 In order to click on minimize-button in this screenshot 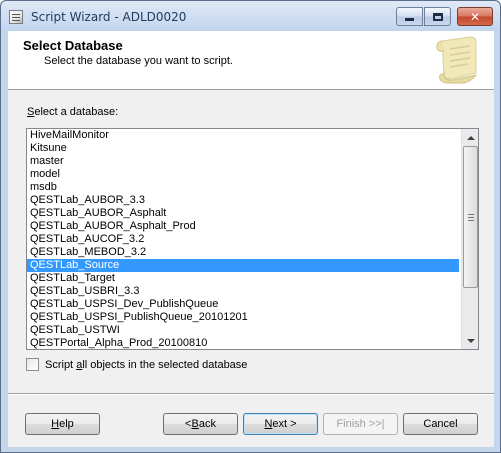, I will do `click(409, 16)`.